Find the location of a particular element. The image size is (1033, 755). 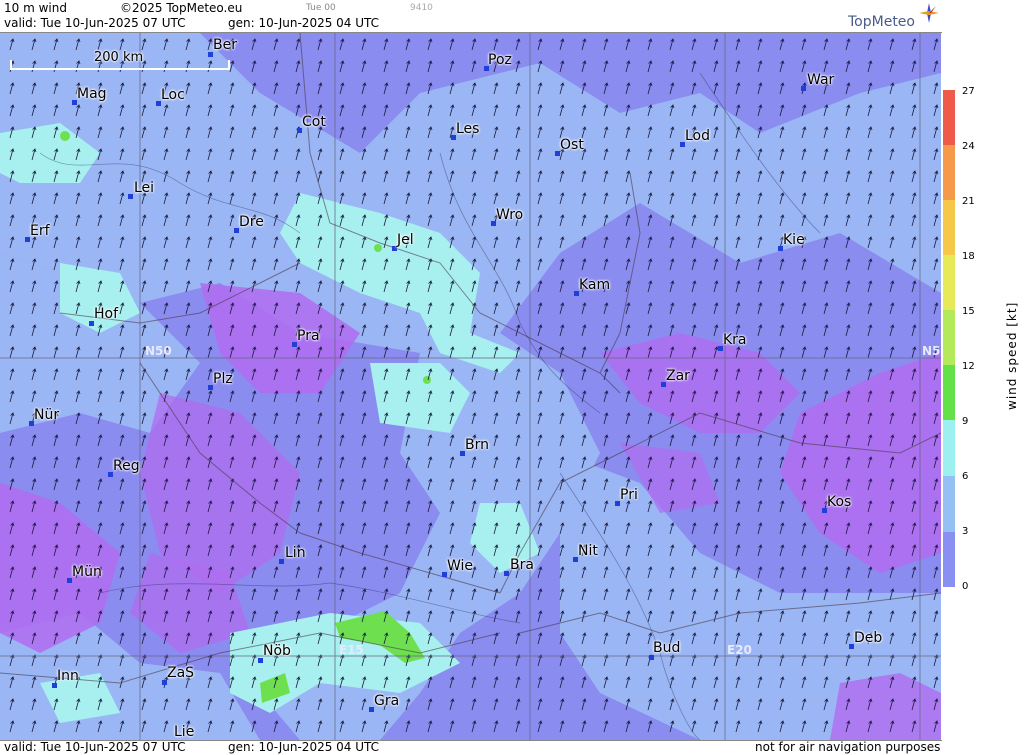

city-label: Jel is located at coordinates (405, 240).